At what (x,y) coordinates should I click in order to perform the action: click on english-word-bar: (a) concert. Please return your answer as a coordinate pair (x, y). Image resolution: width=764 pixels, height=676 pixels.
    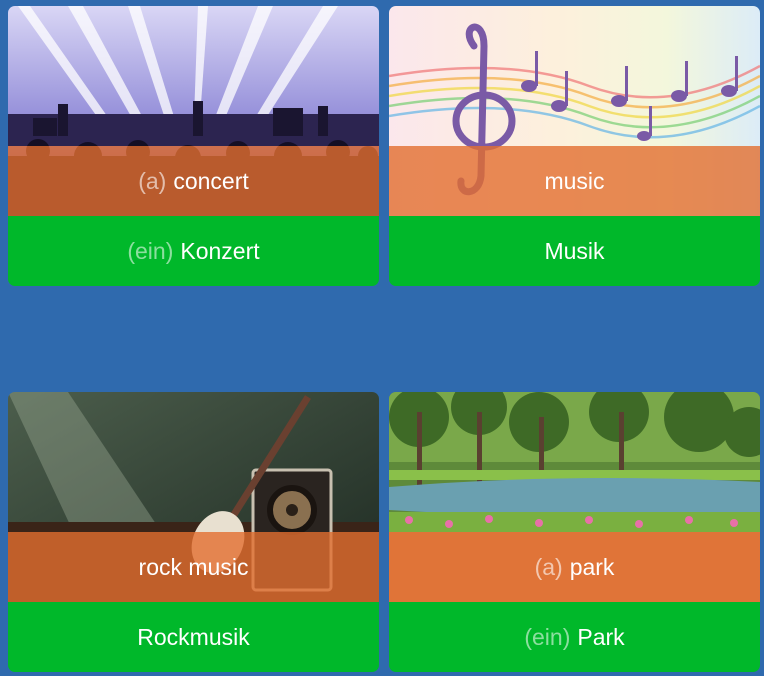
    Looking at the image, I should click on (193, 181).